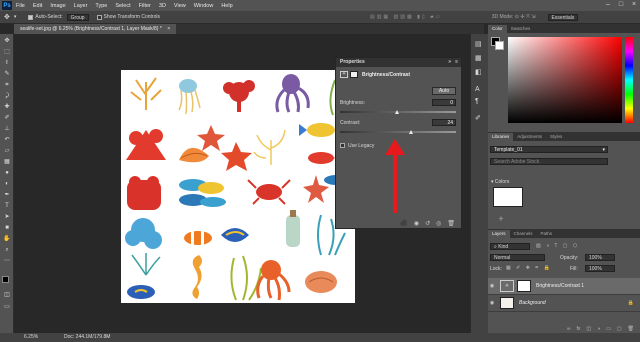 This screenshot has height=342, width=640. What do you see at coordinates (438, 223) in the screenshot?
I see `visibility-icon: ◎` at bounding box center [438, 223].